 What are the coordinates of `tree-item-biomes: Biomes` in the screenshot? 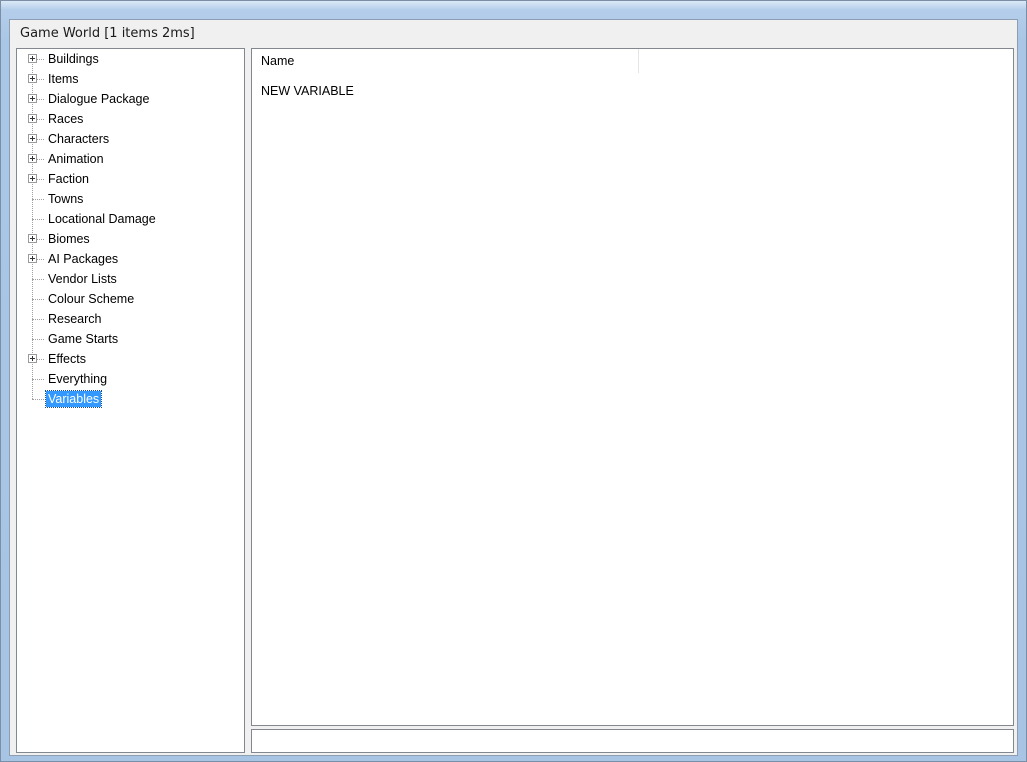 It's located at (130, 239).